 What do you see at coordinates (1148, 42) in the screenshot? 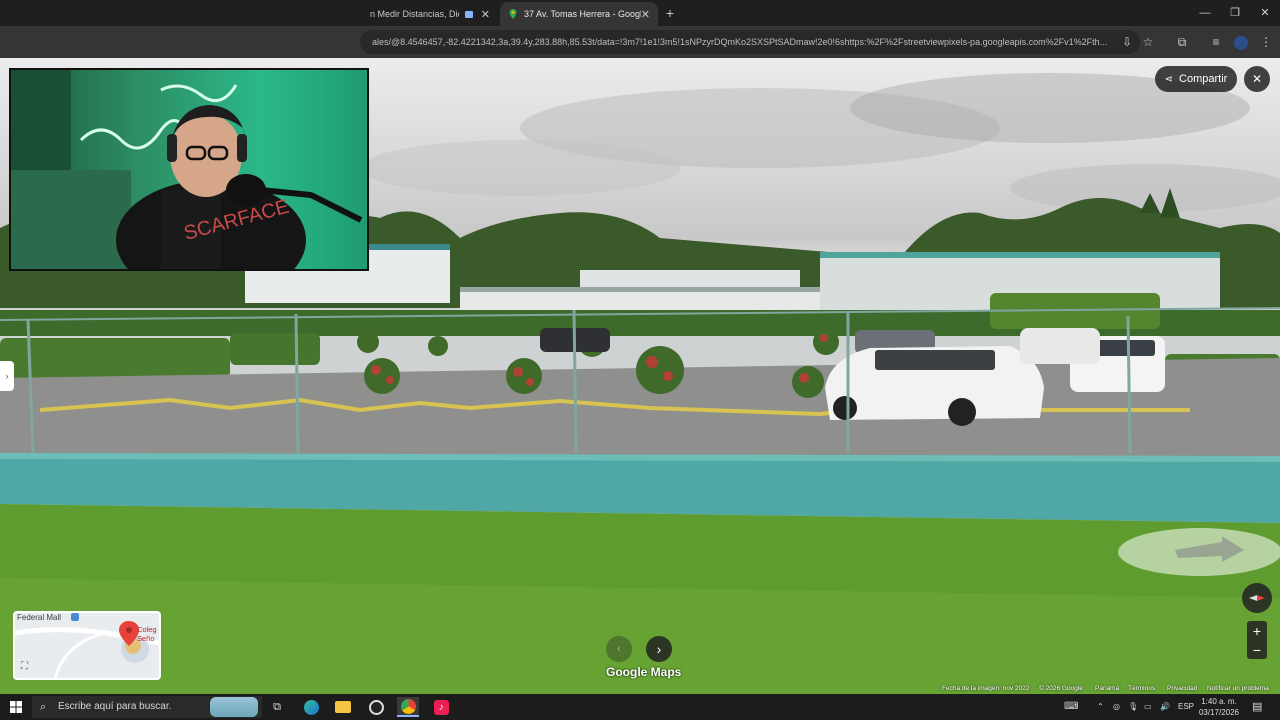
I see `bookmark-star-icon: ☆` at bounding box center [1148, 42].